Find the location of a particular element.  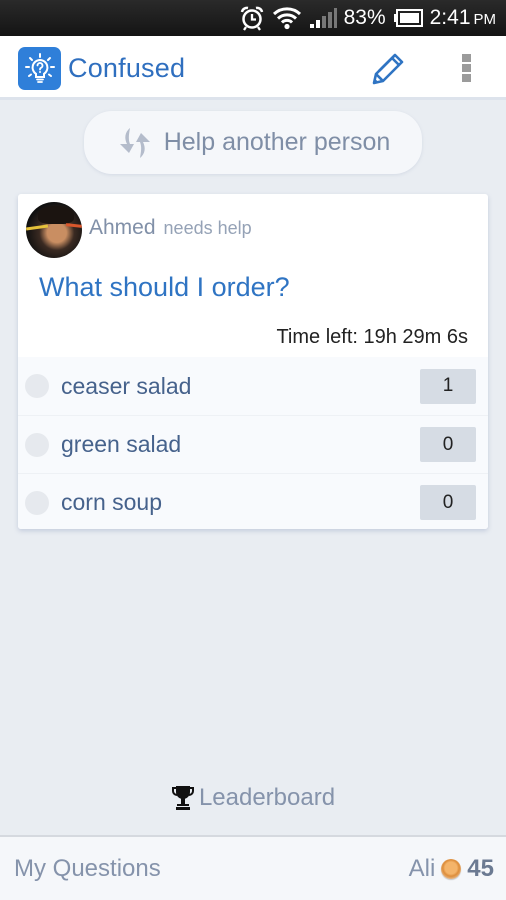

help-another-person-button: Help another person is located at coordinates (253, 142).